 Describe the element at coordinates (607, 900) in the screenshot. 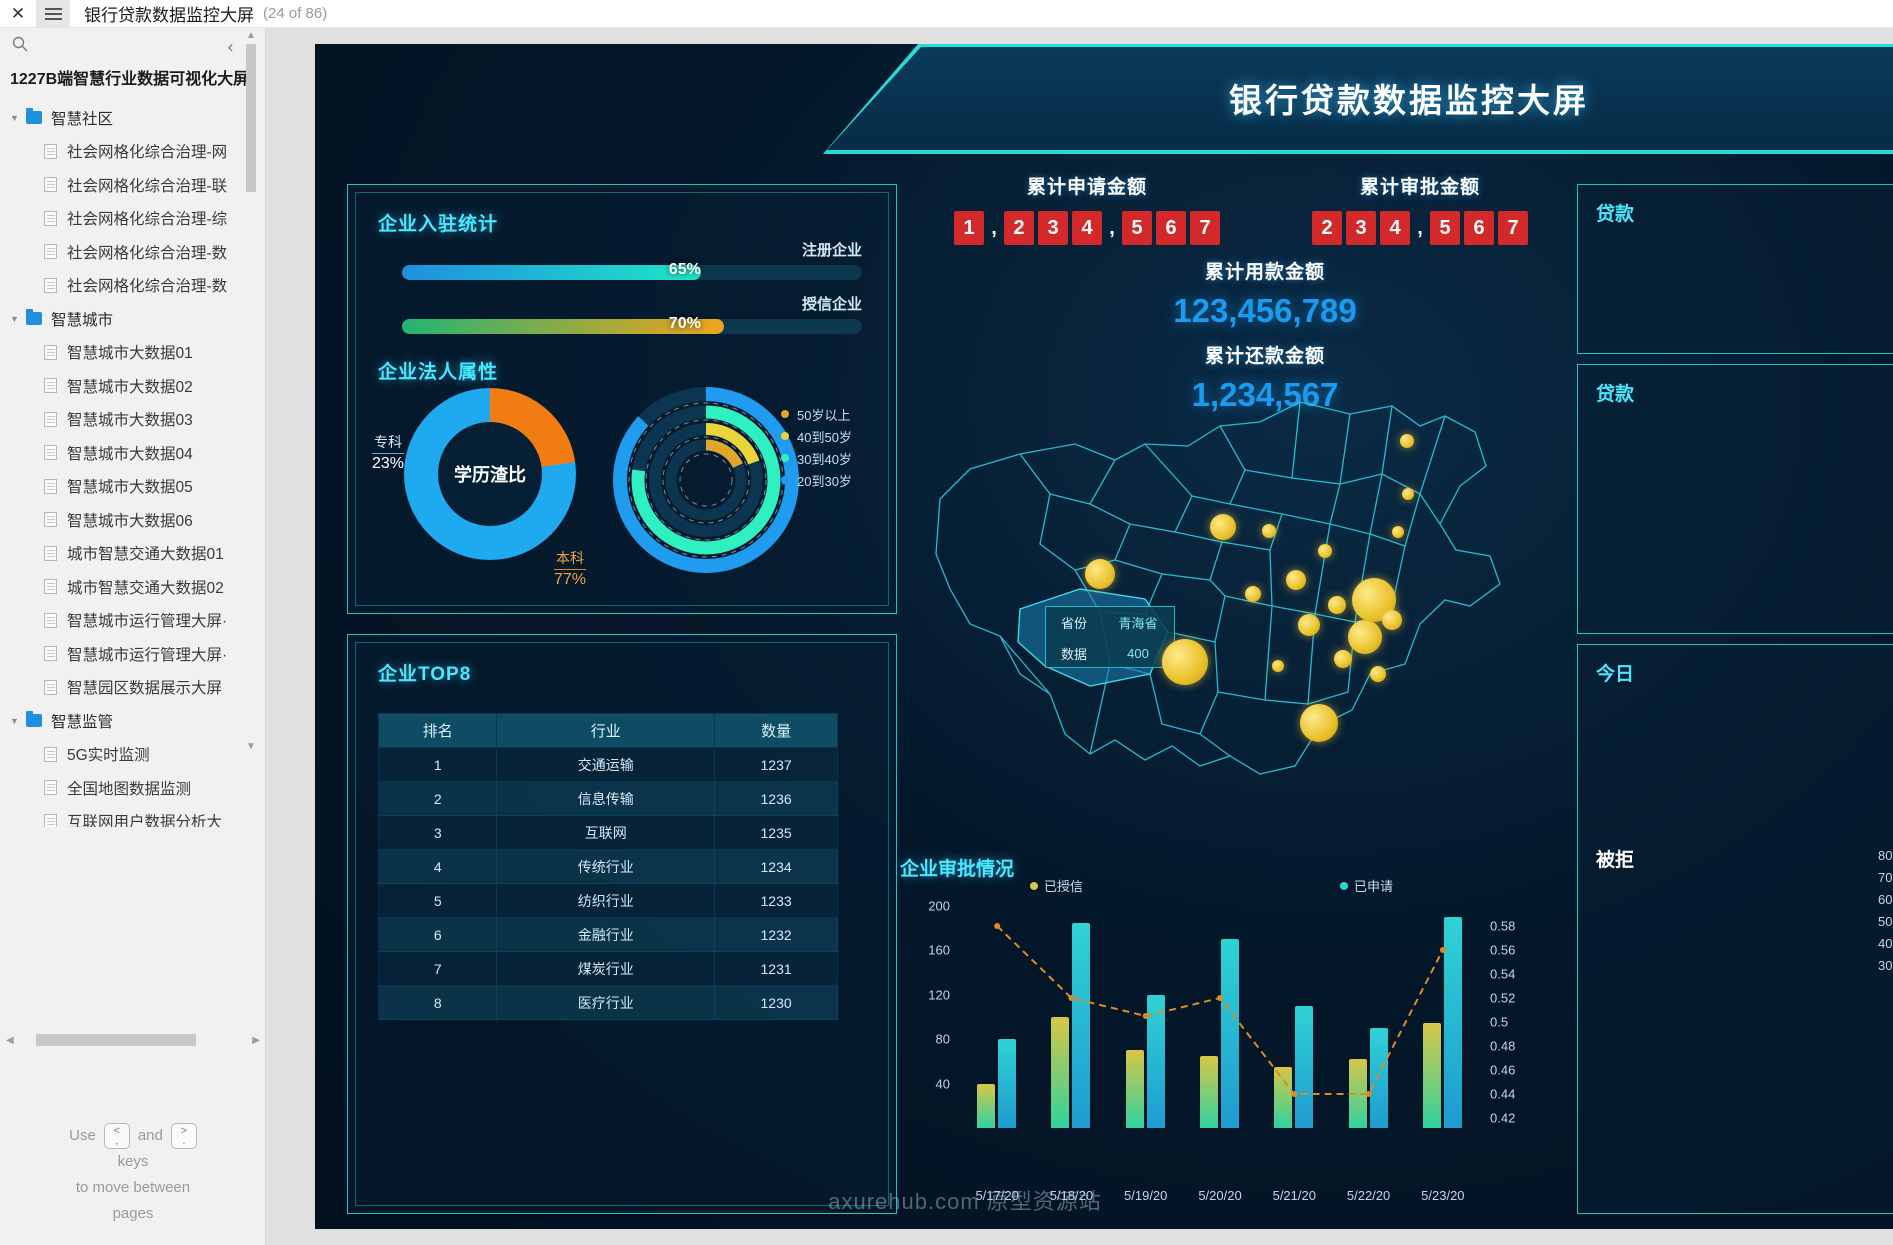

I see `table-row: 5 纺织行业 1233` at that location.